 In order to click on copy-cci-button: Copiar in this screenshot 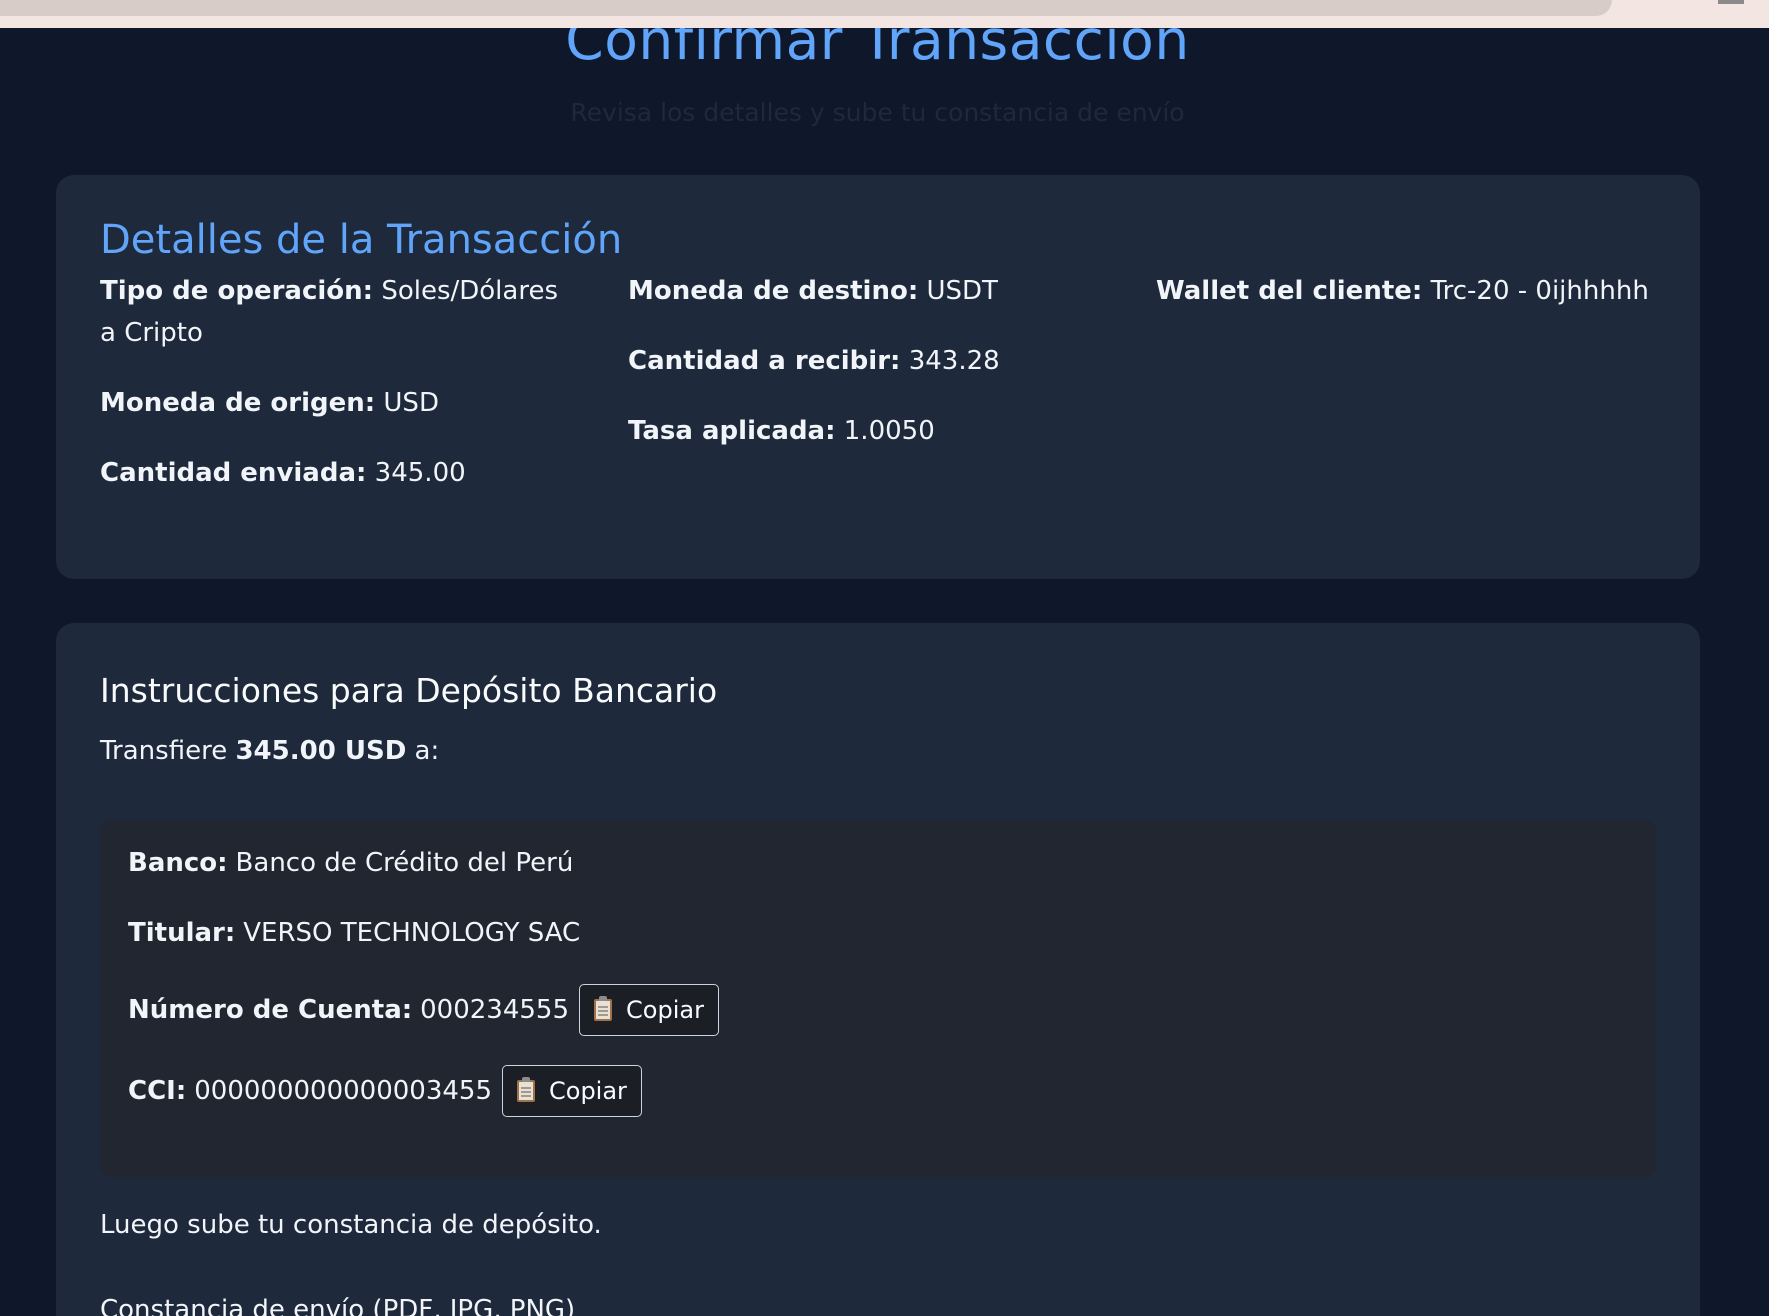, I will do `click(572, 1091)`.